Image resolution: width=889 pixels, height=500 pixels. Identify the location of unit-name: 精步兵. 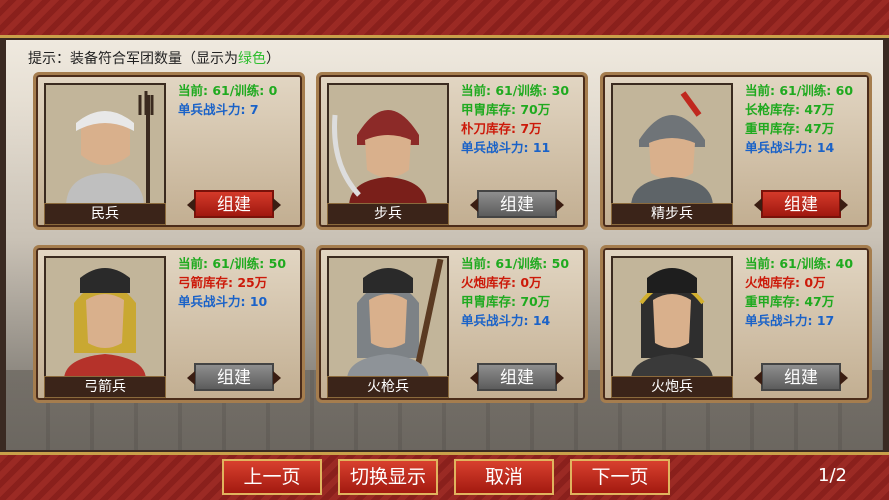
(672, 214).